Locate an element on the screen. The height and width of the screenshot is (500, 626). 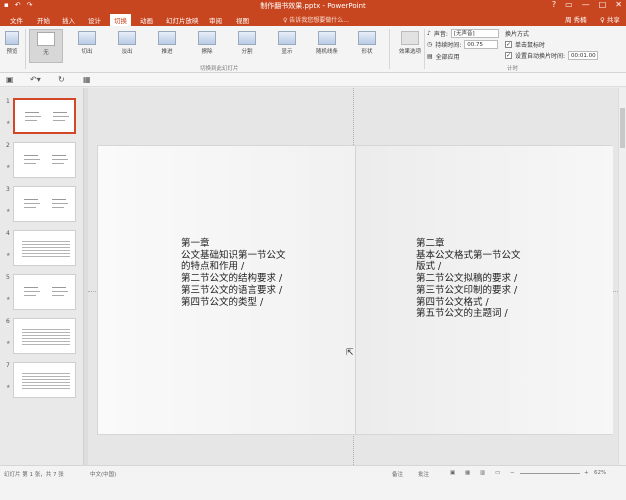
sorter-view-icon: ▦ is located at coordinates (467, 473).